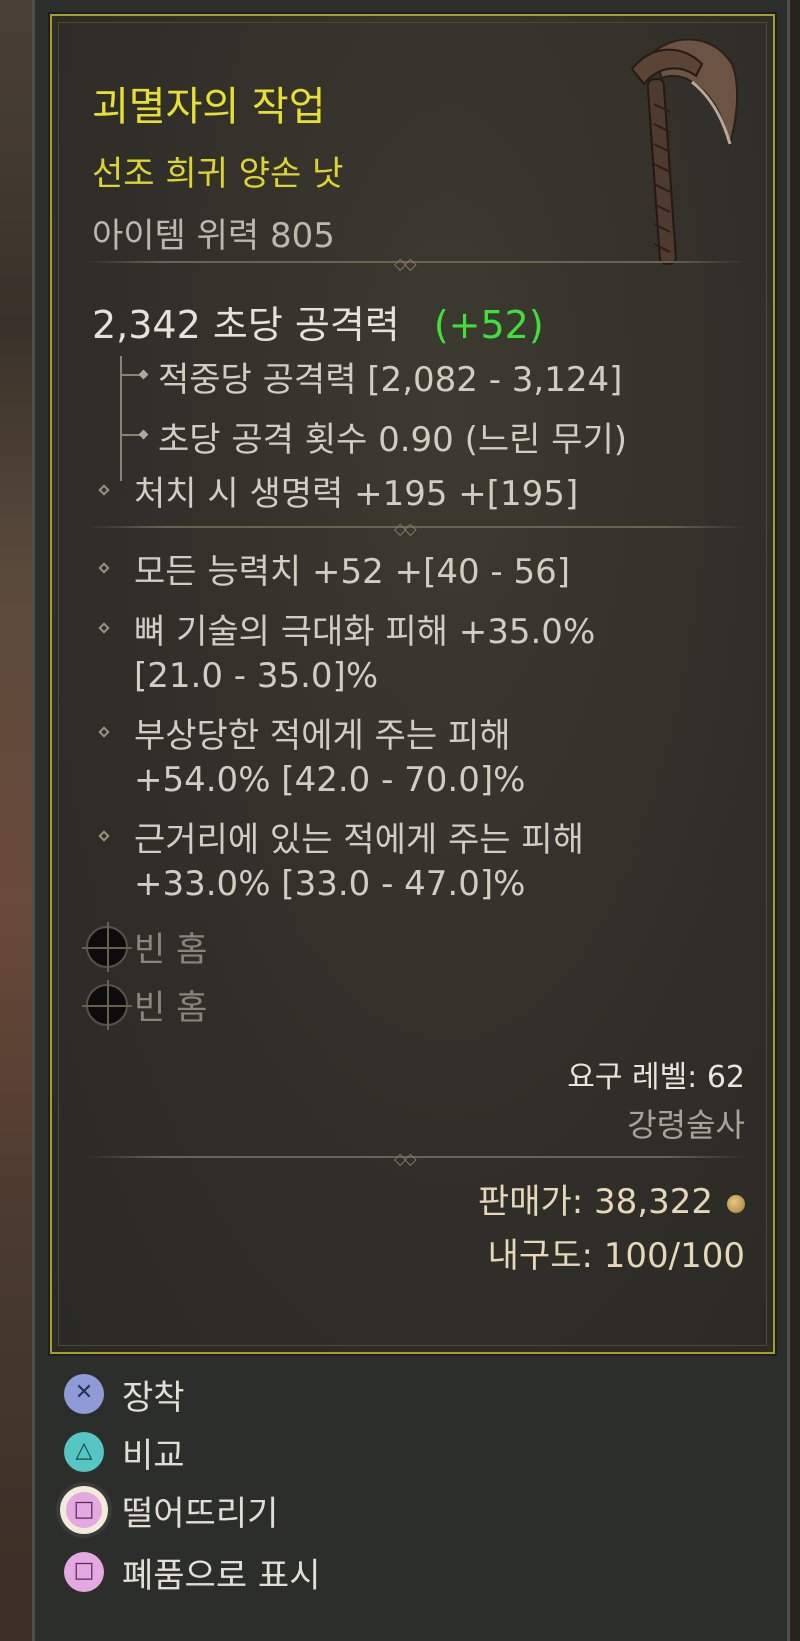  I want to click on affix-range: [21.0 - 35.0]%, so click(256, 676).